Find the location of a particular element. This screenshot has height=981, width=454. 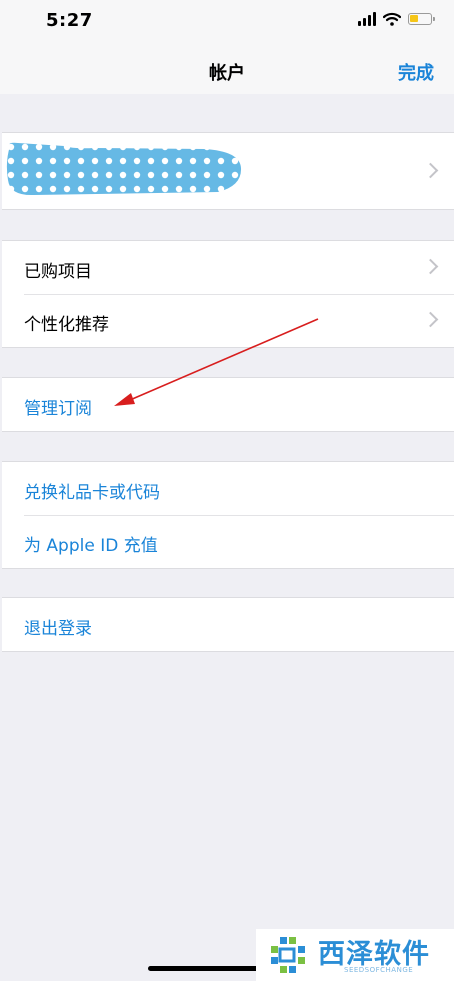

redeem-section: 兑换礼品卡或代码 为 Apple ID 充值 is located at coordinates (228, 515).